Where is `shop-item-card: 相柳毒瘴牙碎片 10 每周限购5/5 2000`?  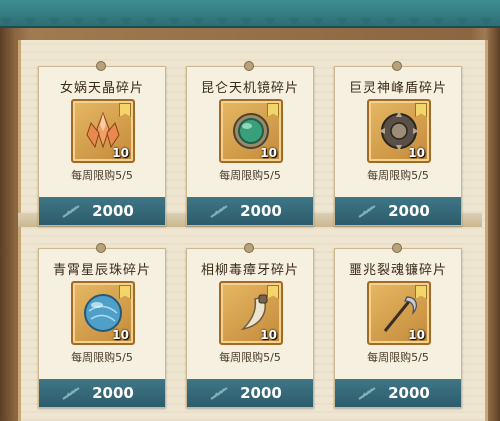 shop-item-card: 相柳毒瘴牙碎片 10 每周限购5/5 2000 is located at coordinates (250, 325).